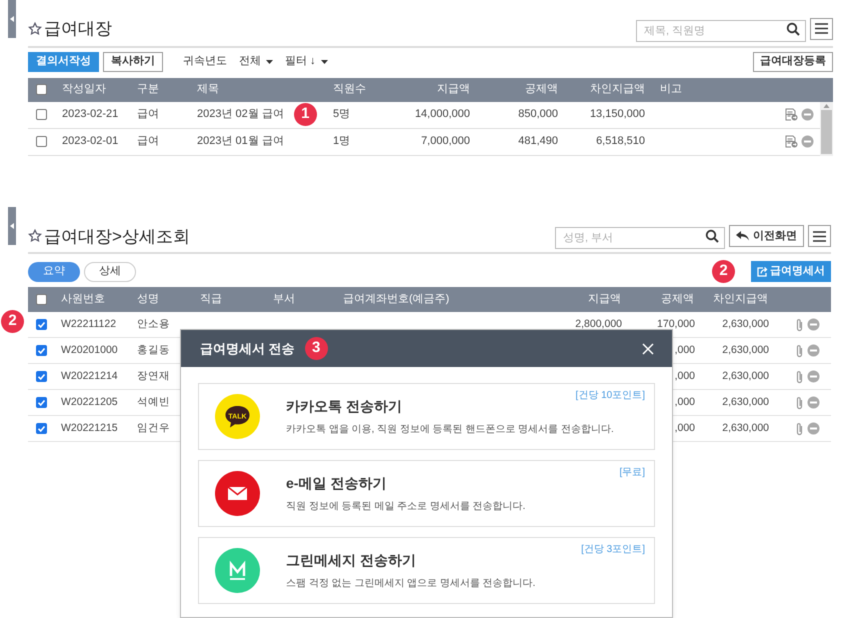 The height and width of the screenshot is (618, 846). What do you see at coordinates (632, 473) in the screenshot?
I see `price-label: [무료]` at bounding box center [632, 473].